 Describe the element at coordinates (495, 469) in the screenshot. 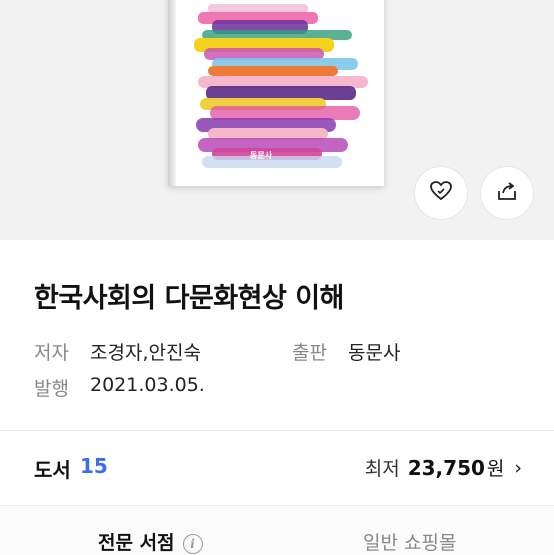

I see `price-unit: 원` at that location.